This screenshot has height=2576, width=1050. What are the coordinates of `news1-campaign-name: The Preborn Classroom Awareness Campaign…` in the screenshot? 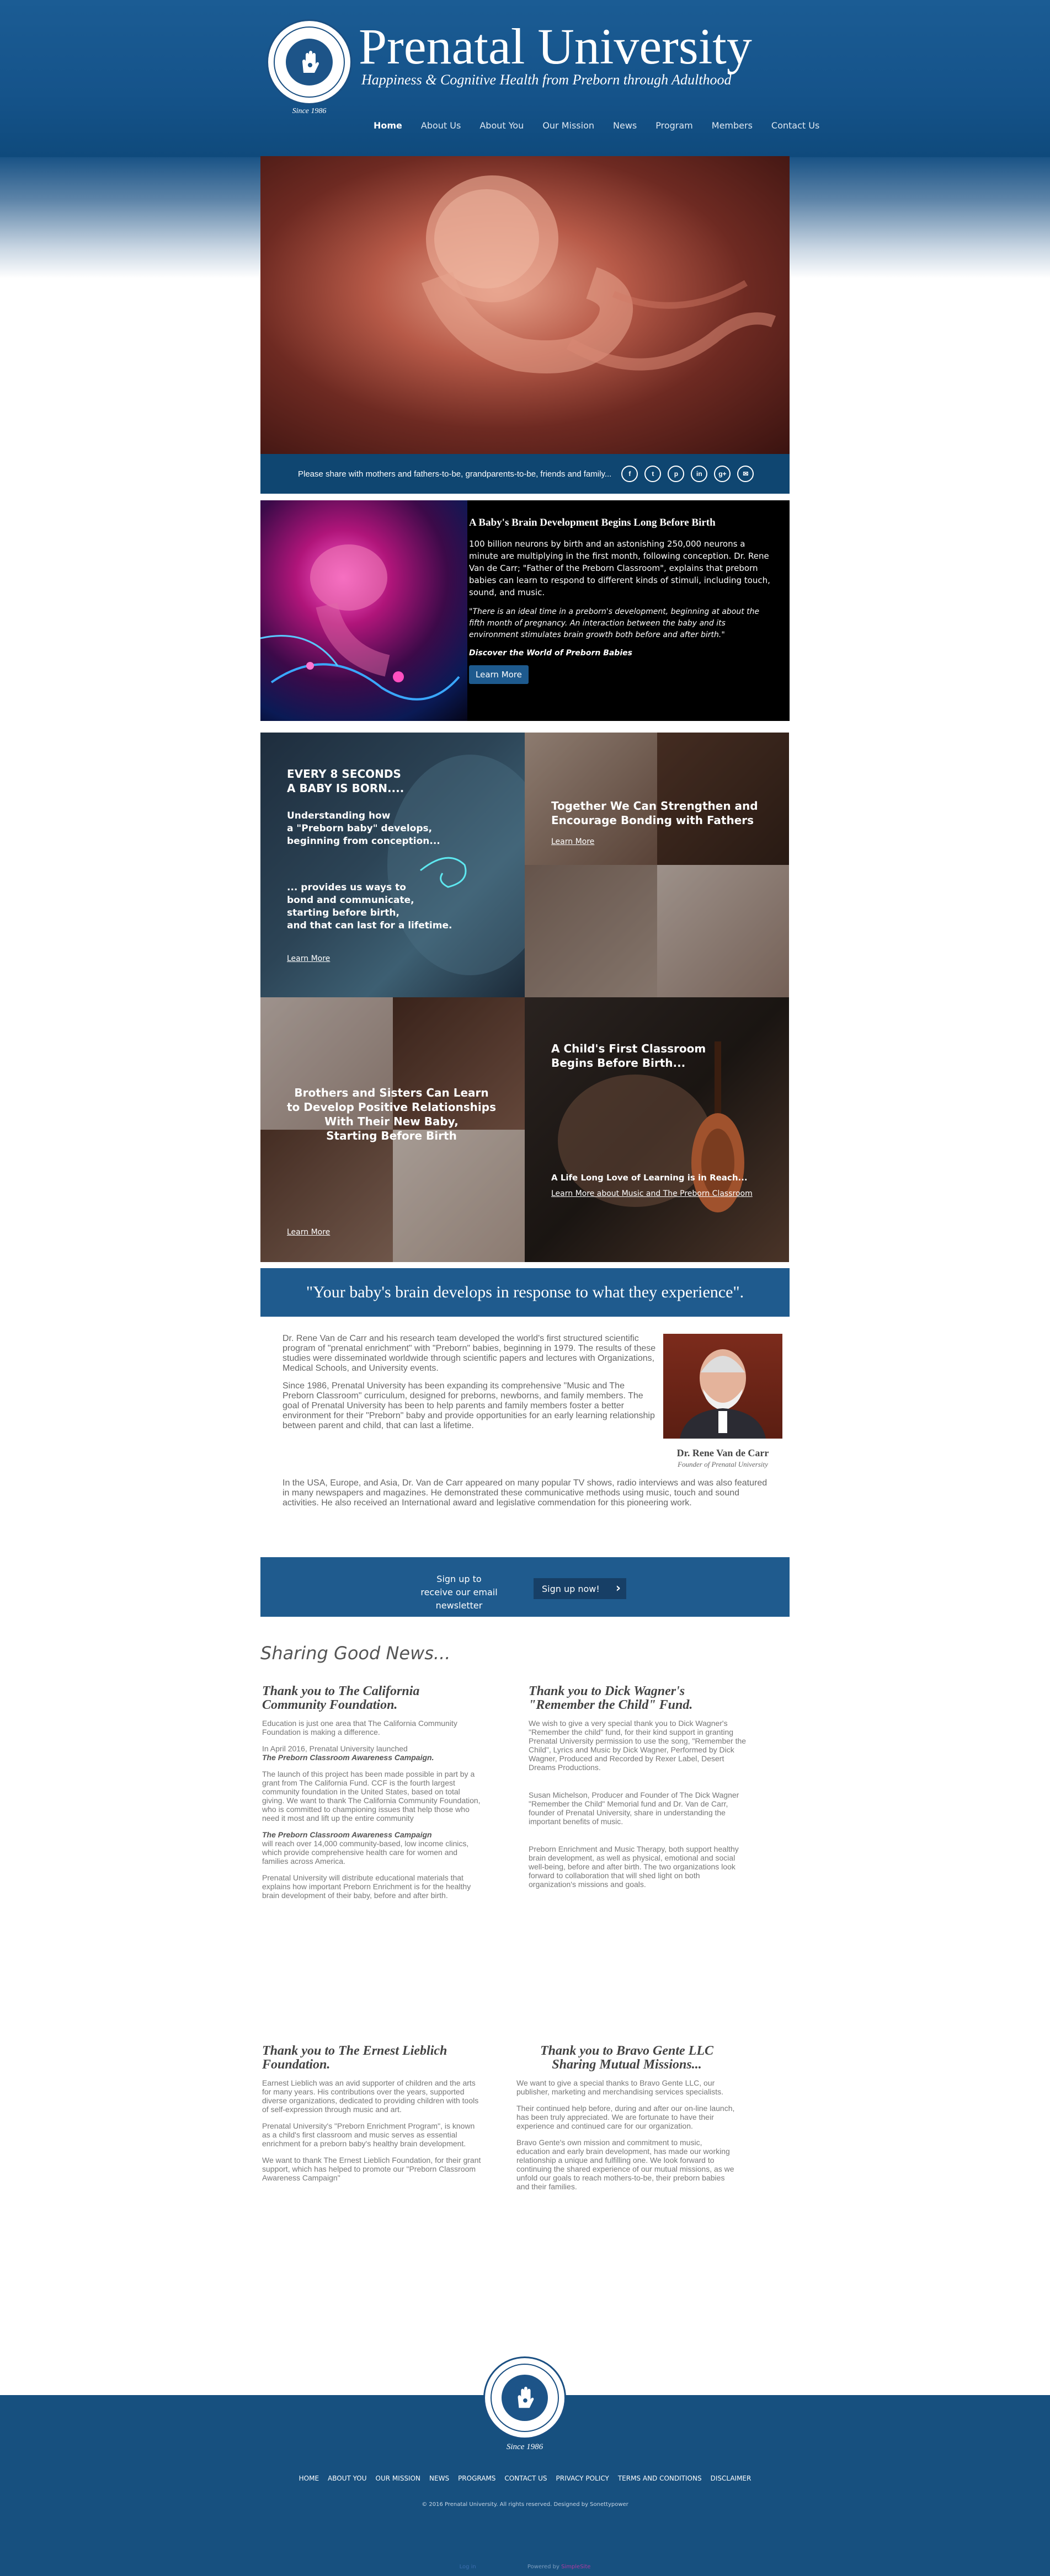 It's located at (348, 1757).